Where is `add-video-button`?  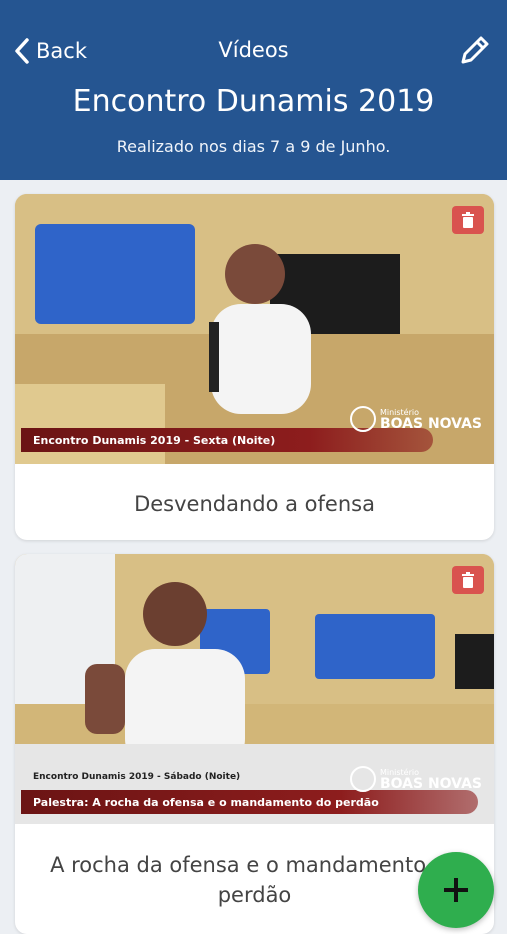
add-video-button is located at coordinates (456, 890).